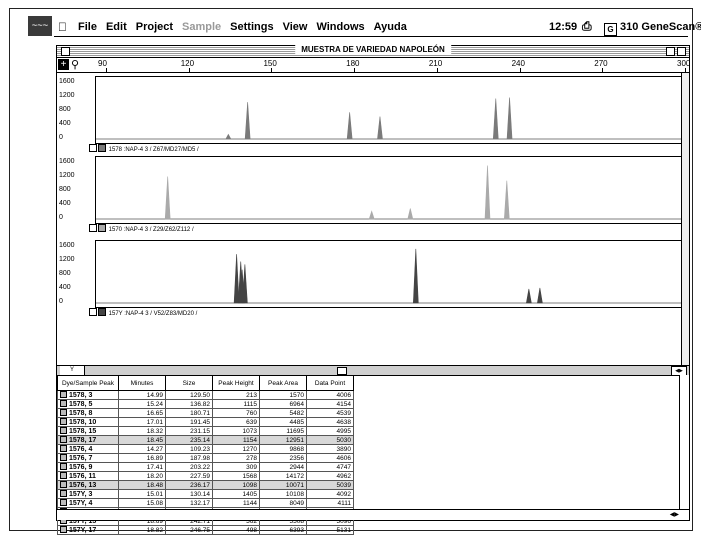  I want to click on ruler-tick-label: 300, so click(684, 63).